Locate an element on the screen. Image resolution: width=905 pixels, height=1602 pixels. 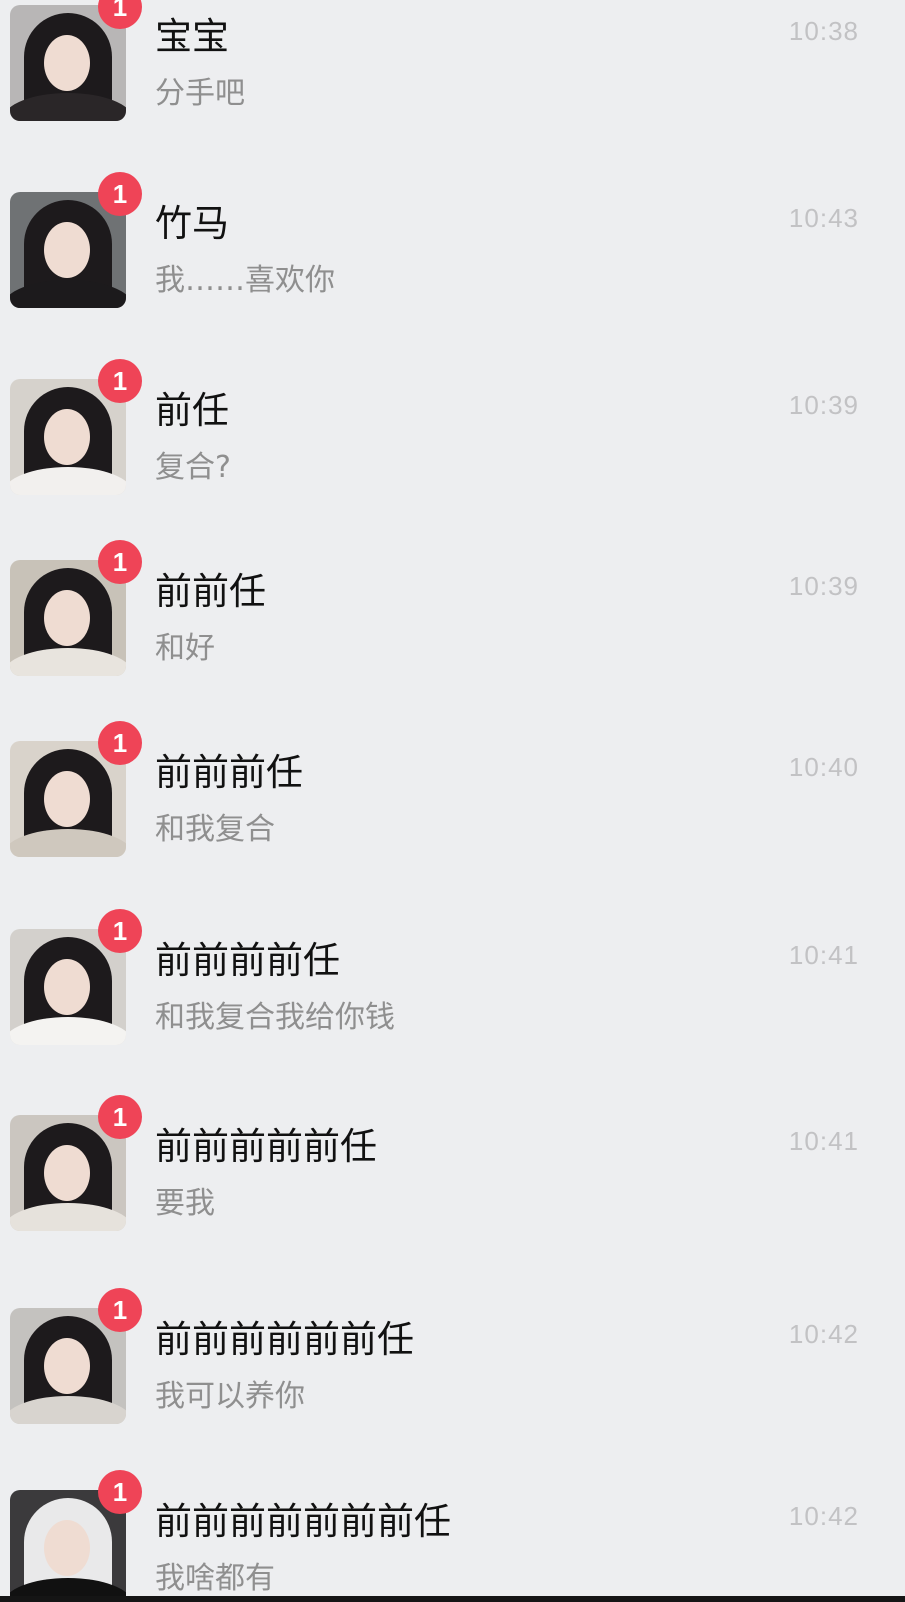
chat-name: 竹马 is located at coordinates (192, 223).